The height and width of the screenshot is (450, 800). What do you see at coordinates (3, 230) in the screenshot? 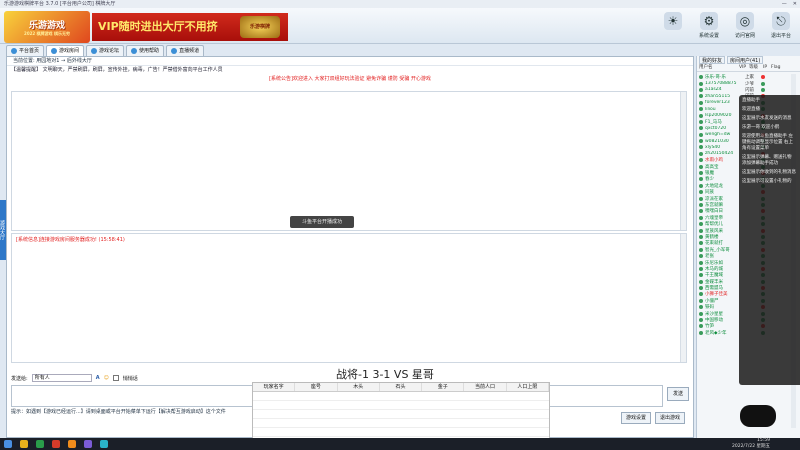
I see `lobby-side-tab: 游戏大厅` at bounding box center [3, 230].